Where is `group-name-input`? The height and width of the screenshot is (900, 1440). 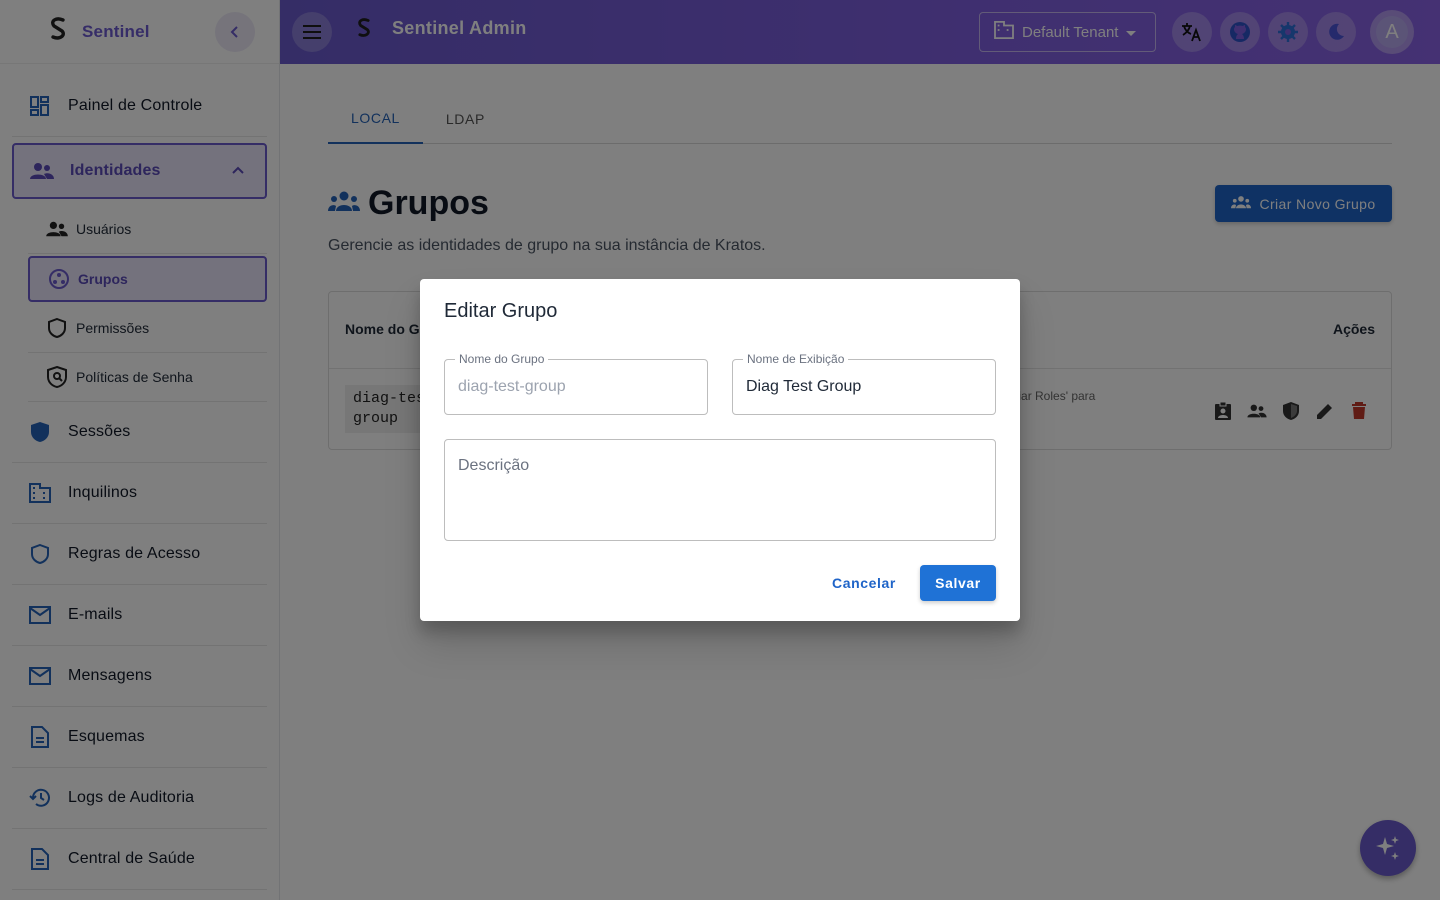
group-name-input is located at coordinates (576, 387).